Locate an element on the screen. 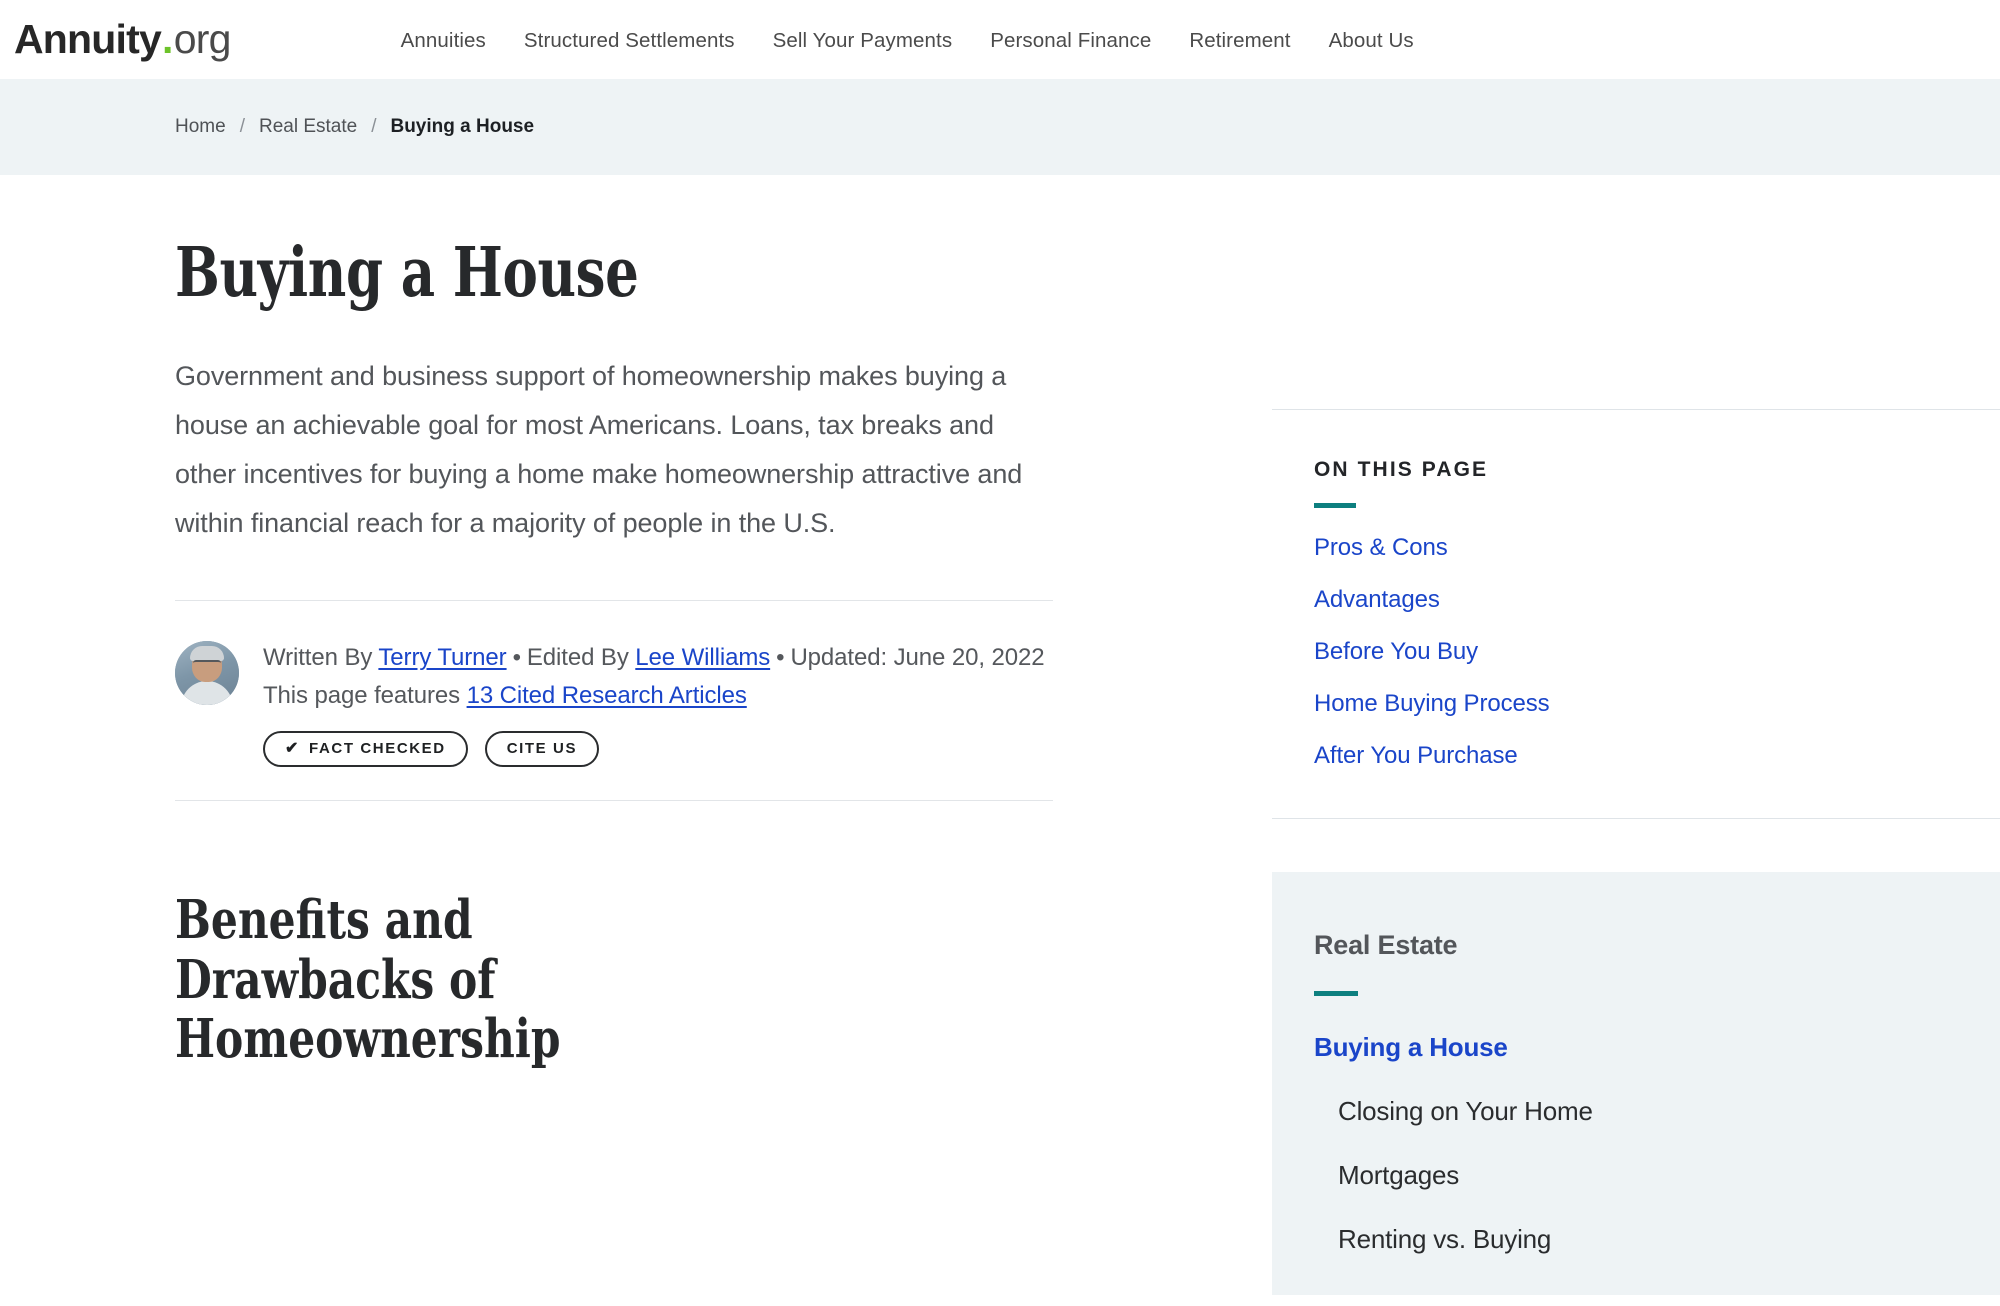 Image resolution: width=2000 pixels, height=1306 pixels. section-heading-benefits: Benefits and Drawbacks of Homeownership is located at coordinates (368, 980).